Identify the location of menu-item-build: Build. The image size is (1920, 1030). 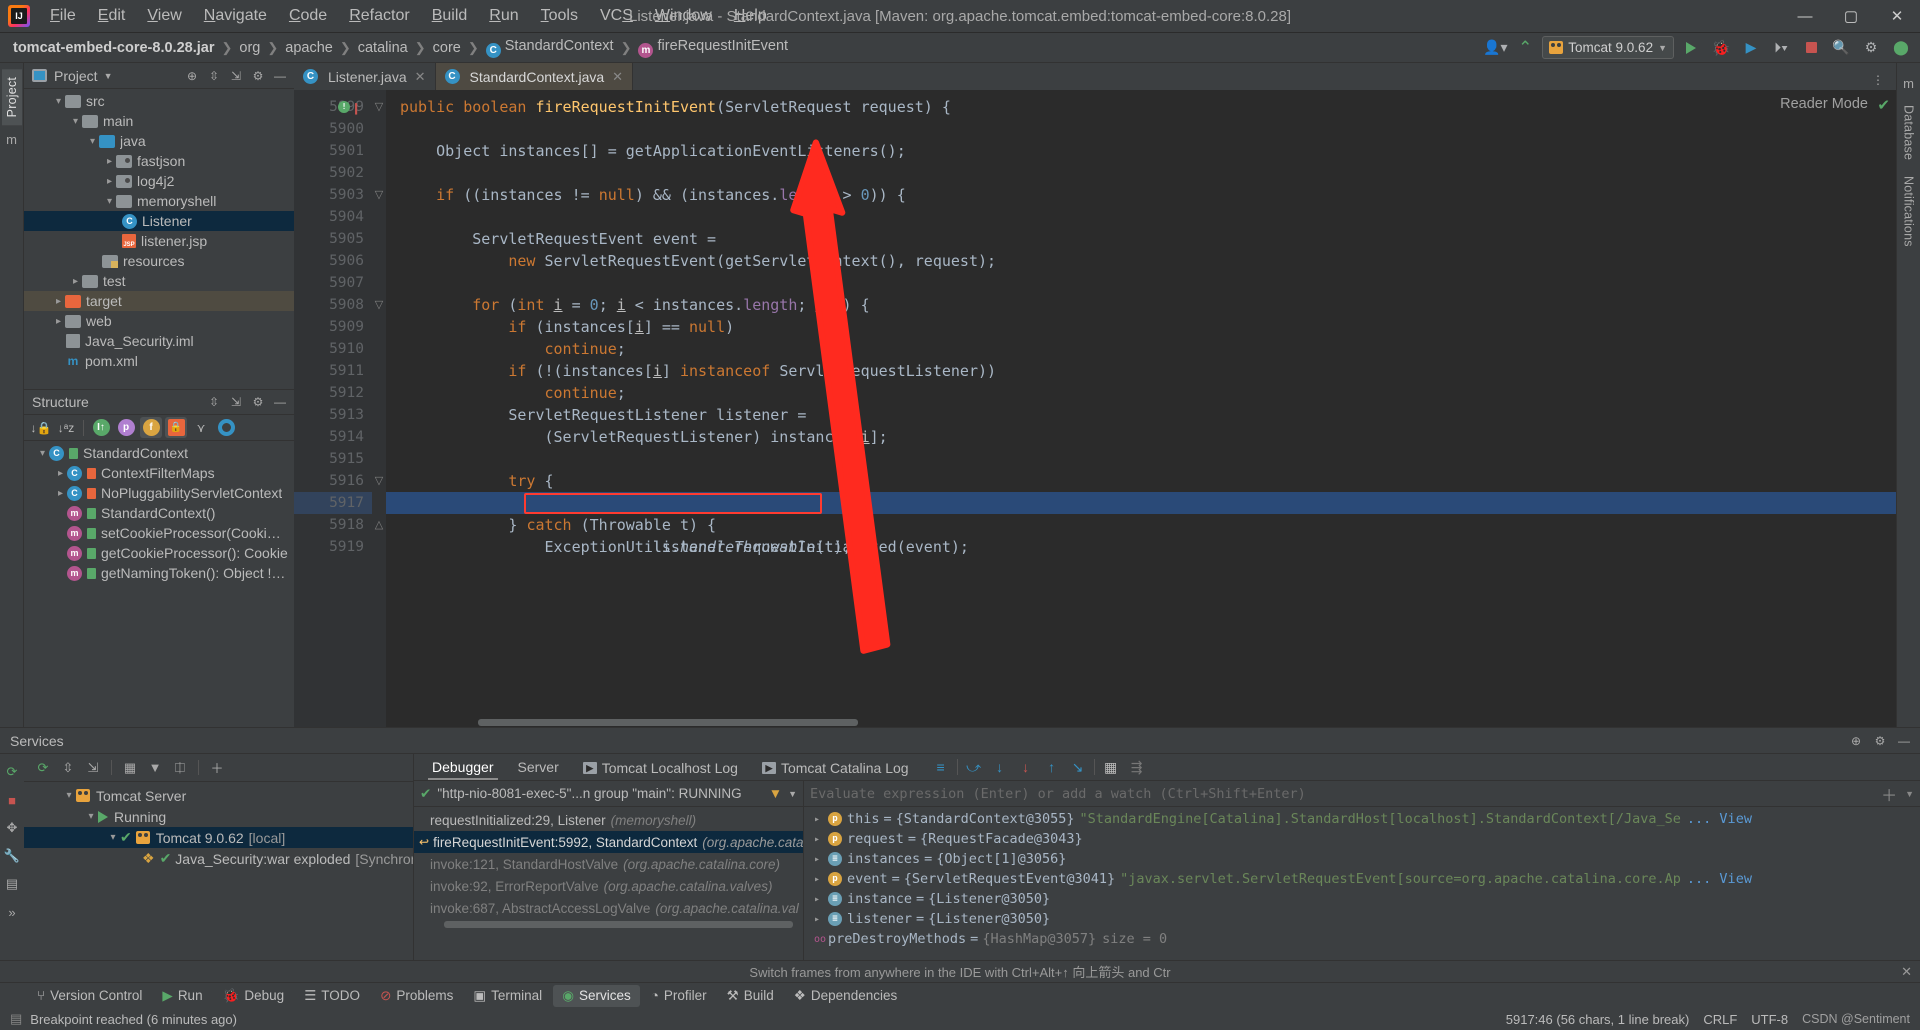
(450, 16).